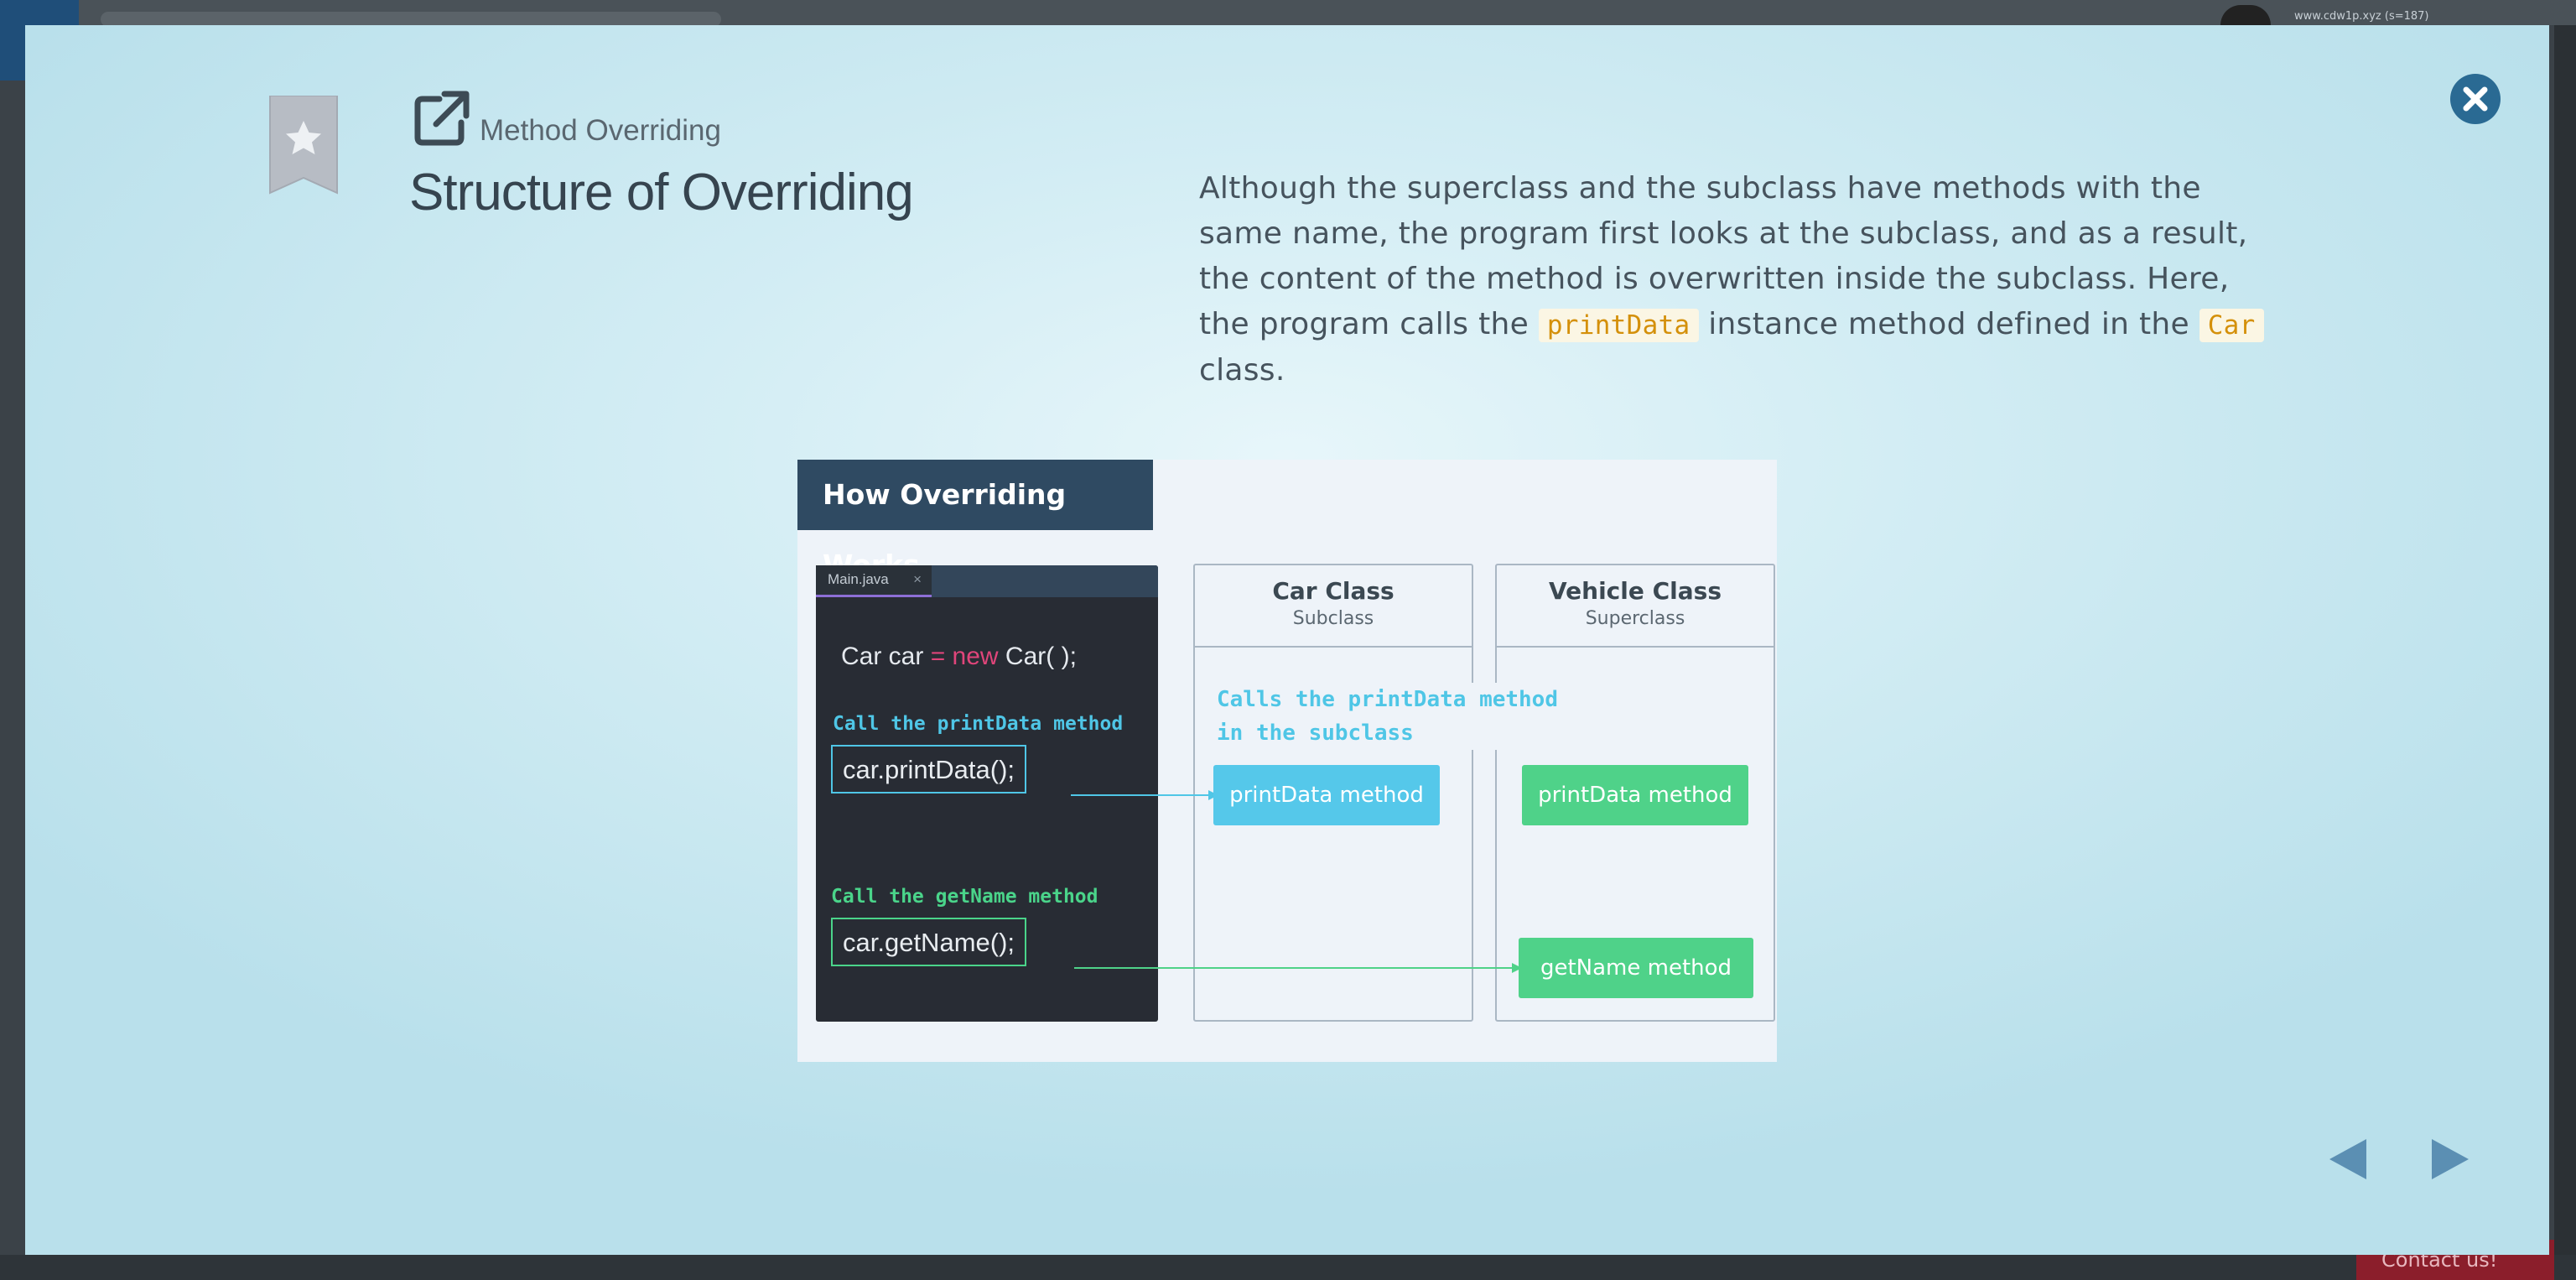 The image size is (2576, 1280). Describe the element at coordinates (303, 145) in the screenshot. I see `bookmark-star-icon` at that location.